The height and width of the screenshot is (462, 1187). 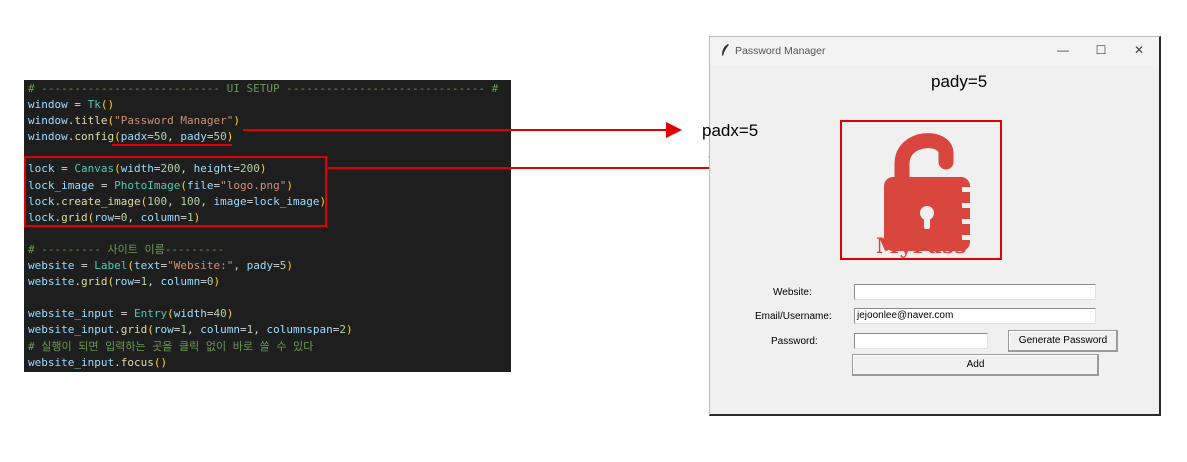 I want to click on website-input, so click(x=975, y=292).